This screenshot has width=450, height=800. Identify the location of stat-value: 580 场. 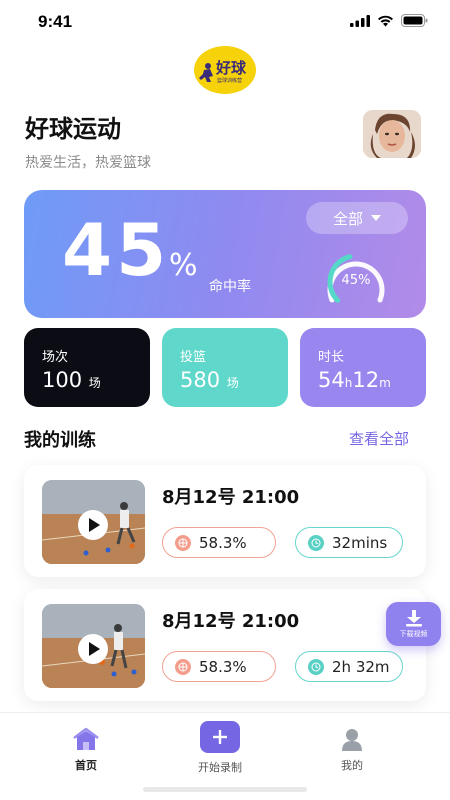
(209, 380).